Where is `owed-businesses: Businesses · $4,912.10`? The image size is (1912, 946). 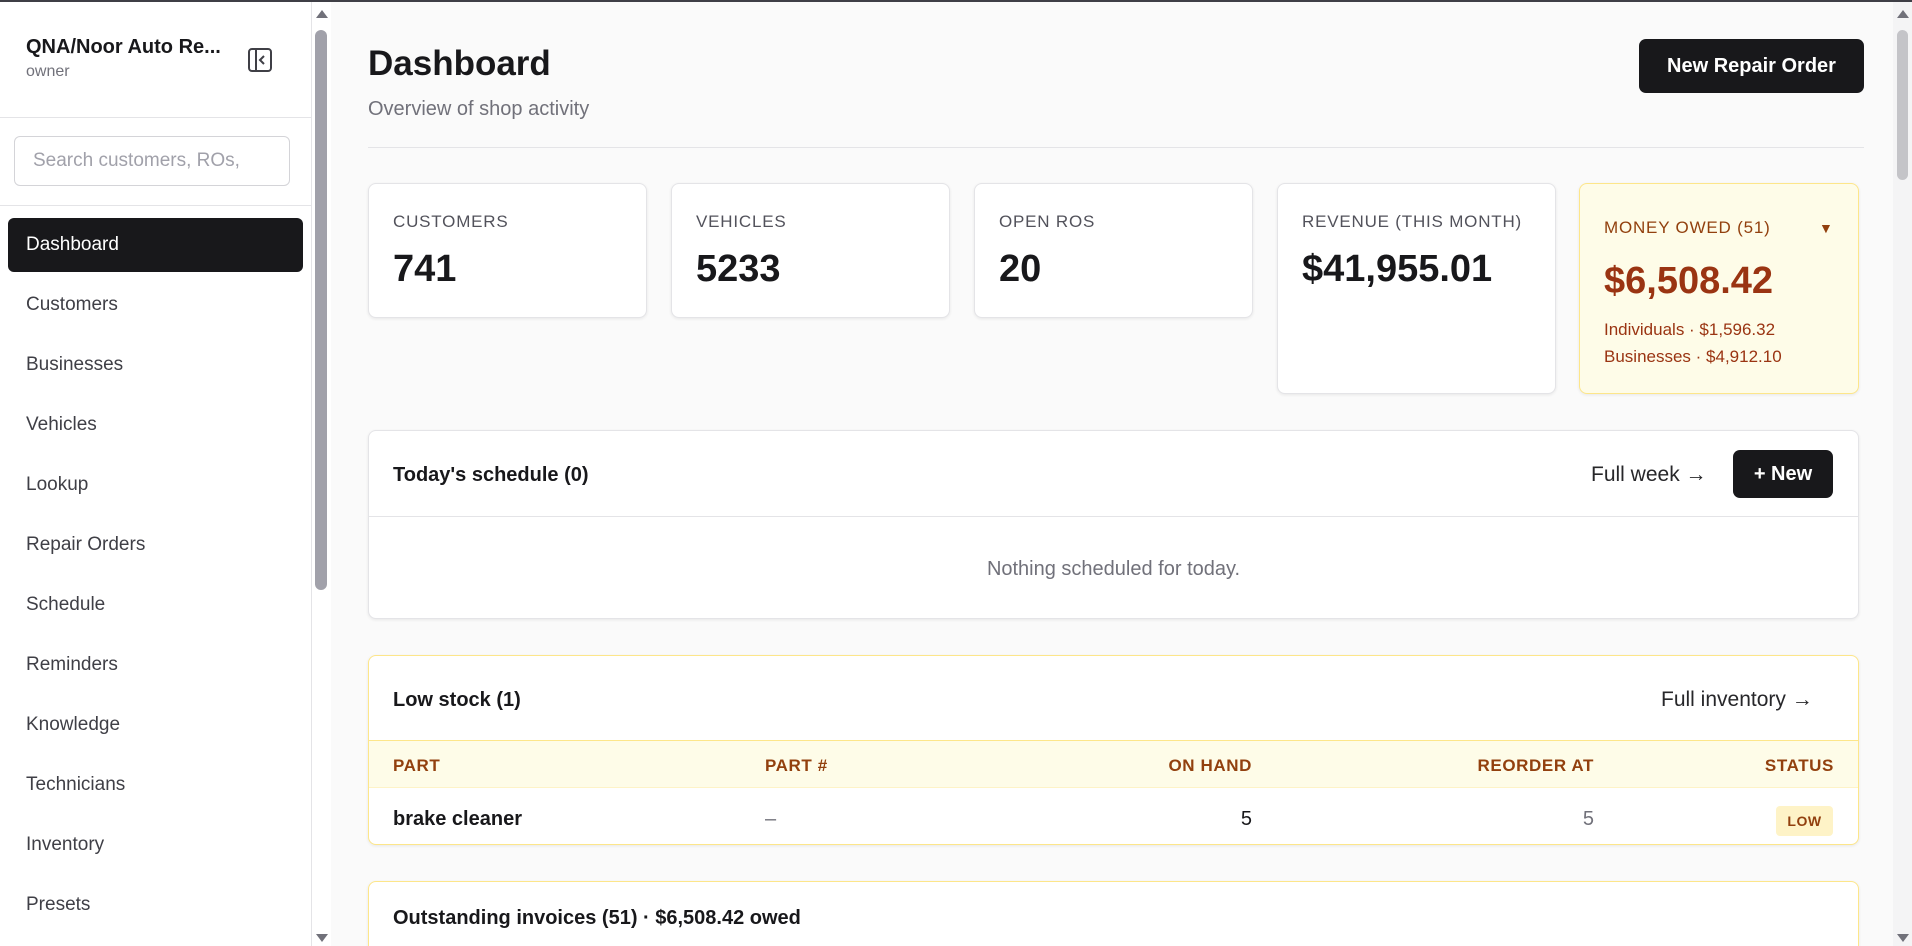
owed-businesses: Businesses · $4,912.10 is located at coordinates (1693, 356).